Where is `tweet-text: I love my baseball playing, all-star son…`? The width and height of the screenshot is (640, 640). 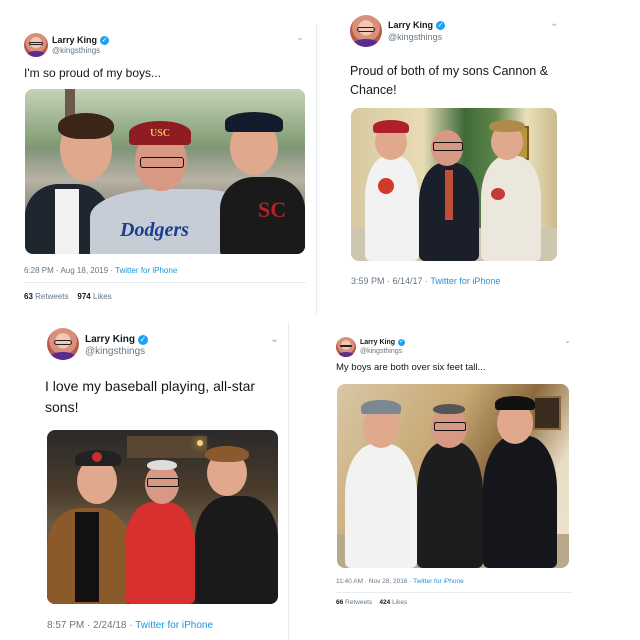 tweet-text: I love my baseball playing, all-star son… is located at coordinates (150, 396).